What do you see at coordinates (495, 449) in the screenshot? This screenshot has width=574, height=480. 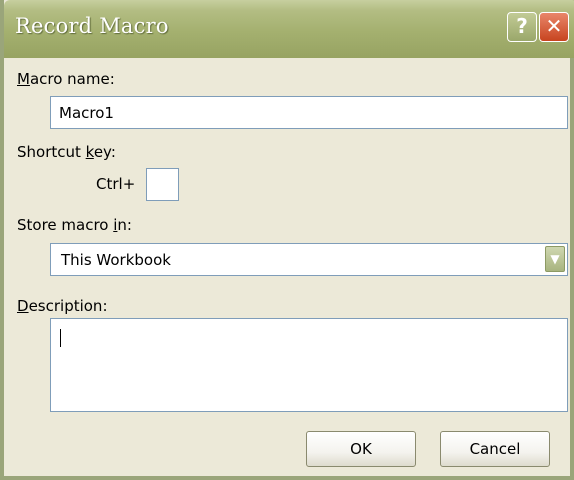 I see `cancel-button: Cancel` at bounding box center [495, 449].